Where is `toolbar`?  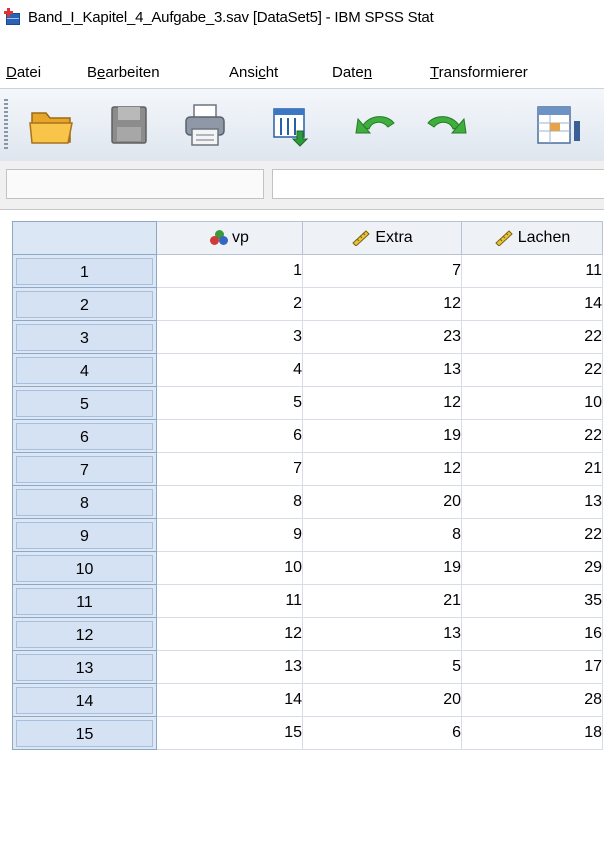
toolbar is located at coordinates (302, 125).